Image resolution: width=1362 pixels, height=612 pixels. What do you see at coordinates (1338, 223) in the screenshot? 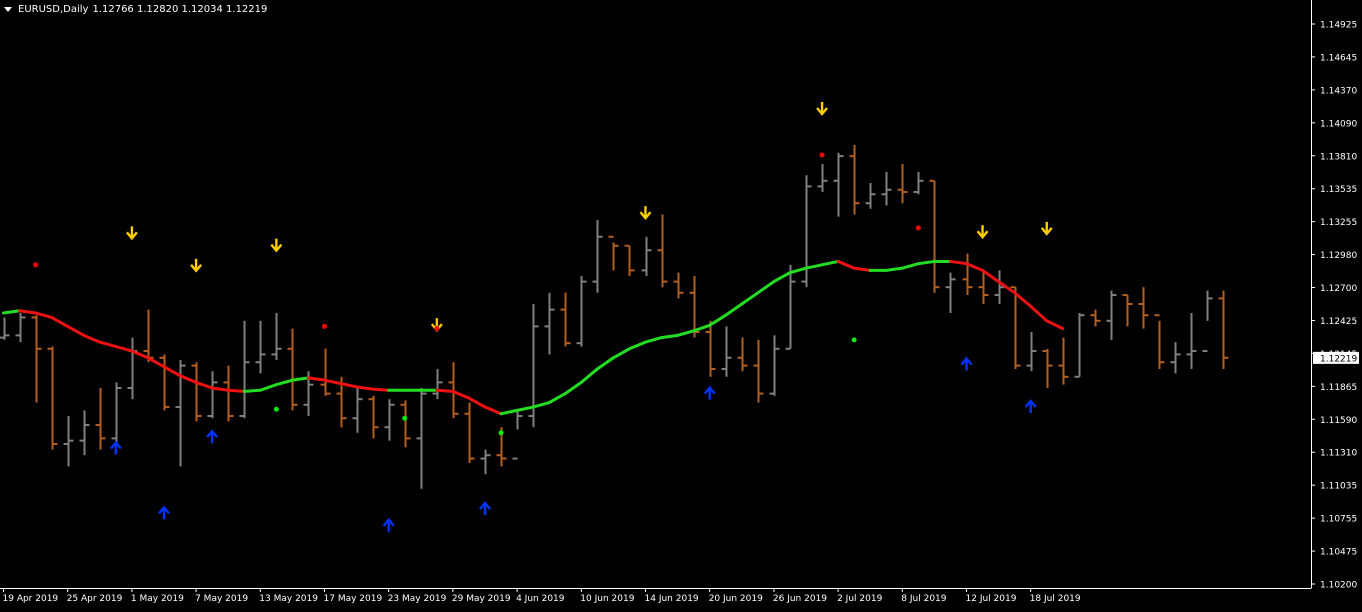
I see `y-tick-label: 1.13255` at bounding box center [1338, 223].